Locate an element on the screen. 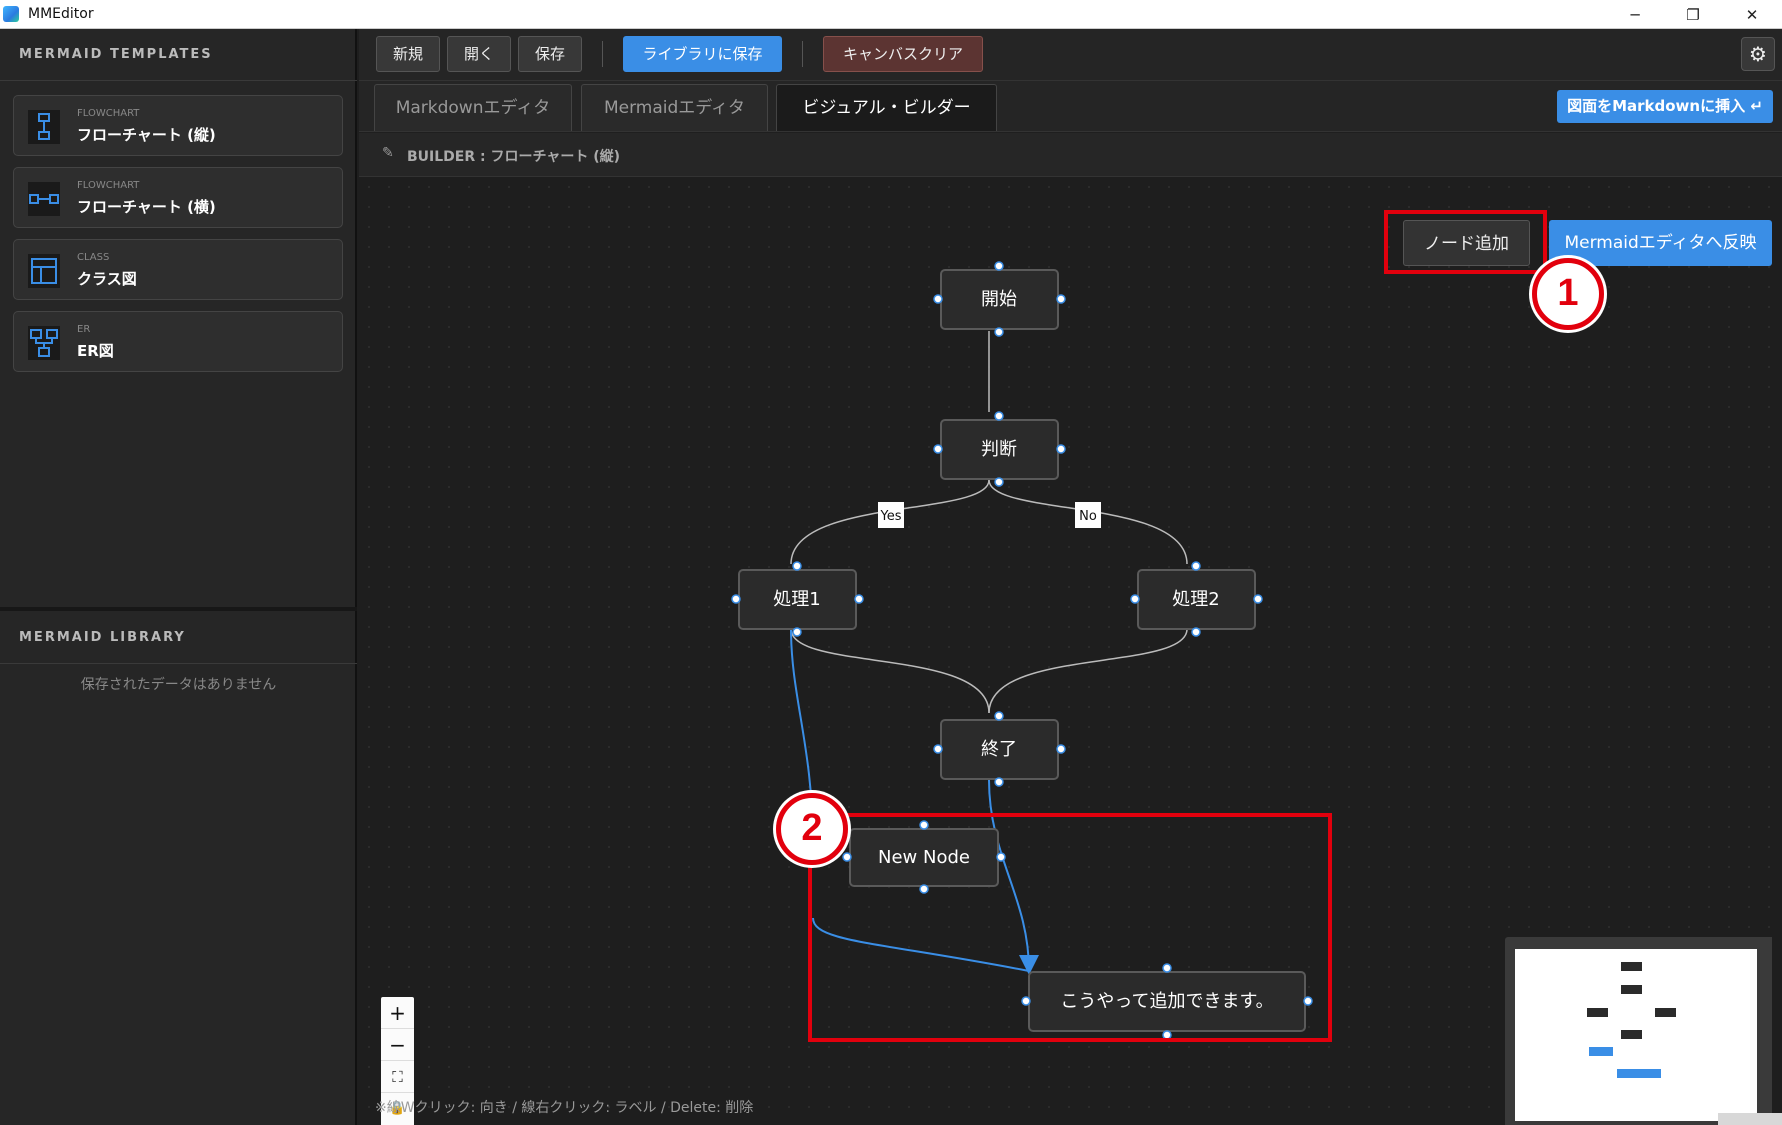 The image size is (1782, 1125). annotation-badge-1: 1 is located at coordinates (1568, 294).